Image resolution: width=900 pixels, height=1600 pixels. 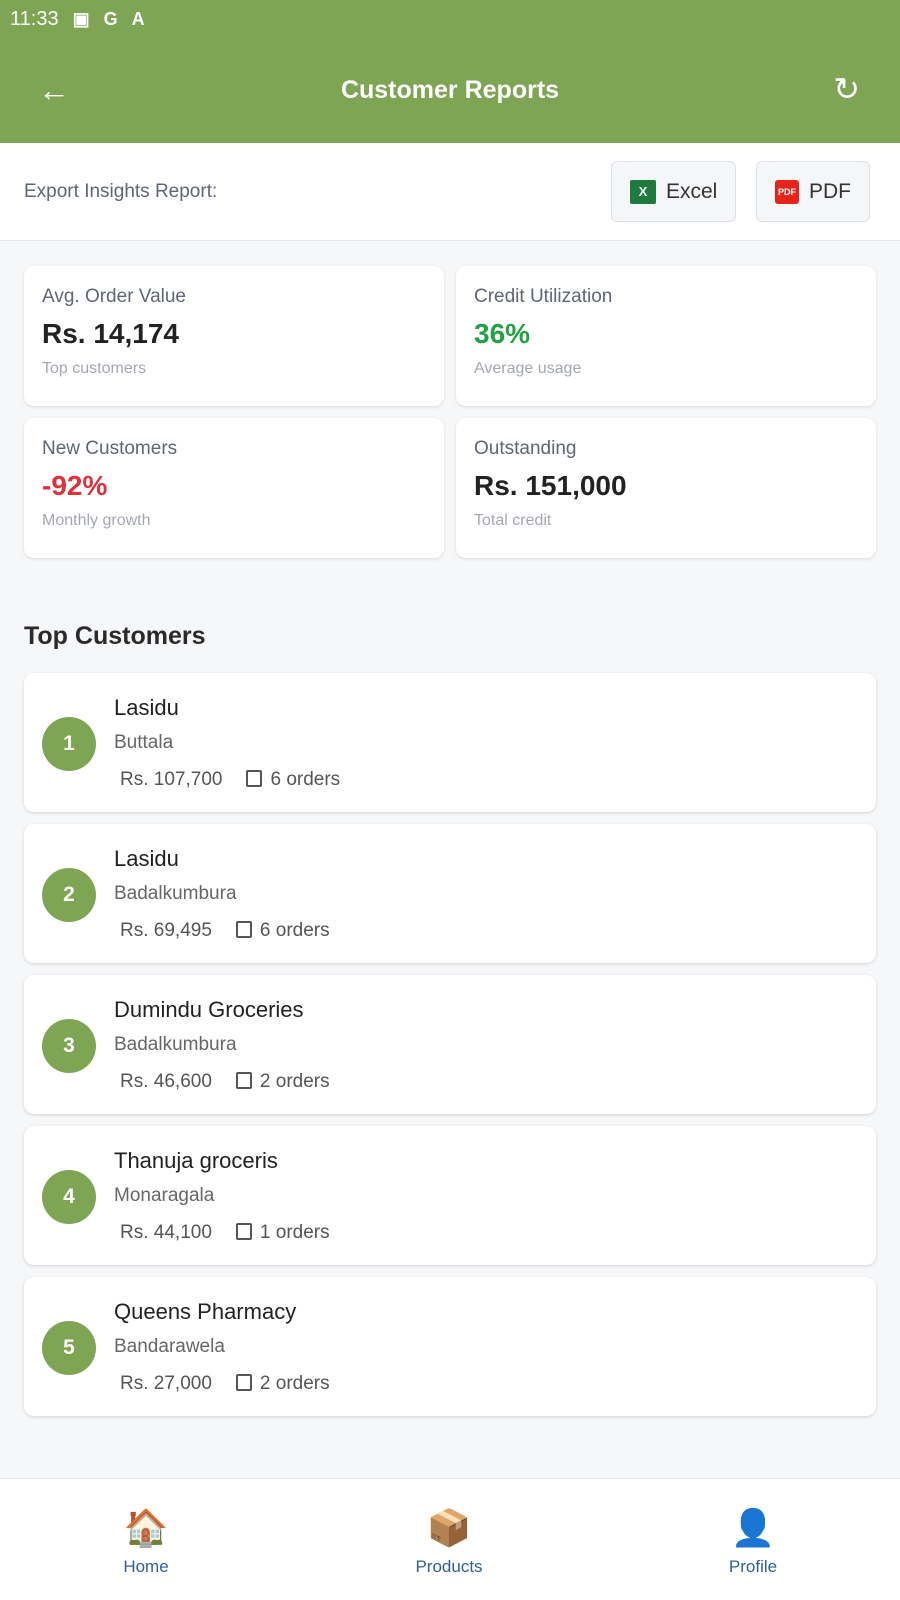 What do you see at coordinates (525, 448) in the screenshot?
I see `stat-label: Outstanding` at bounding box center [525, 448].